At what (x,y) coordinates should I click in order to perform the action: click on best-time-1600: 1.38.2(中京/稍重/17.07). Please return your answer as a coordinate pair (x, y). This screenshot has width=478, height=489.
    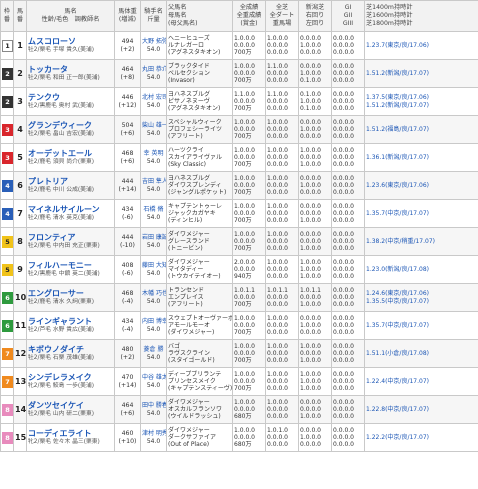
    Looking at the image, I should click on (421, 241).